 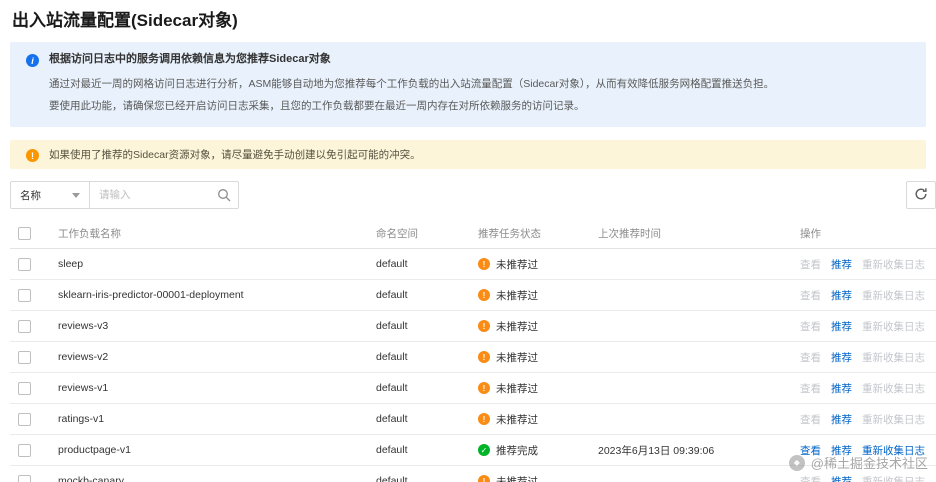 I want to click on refresh-button, so click(x=921, y=195).